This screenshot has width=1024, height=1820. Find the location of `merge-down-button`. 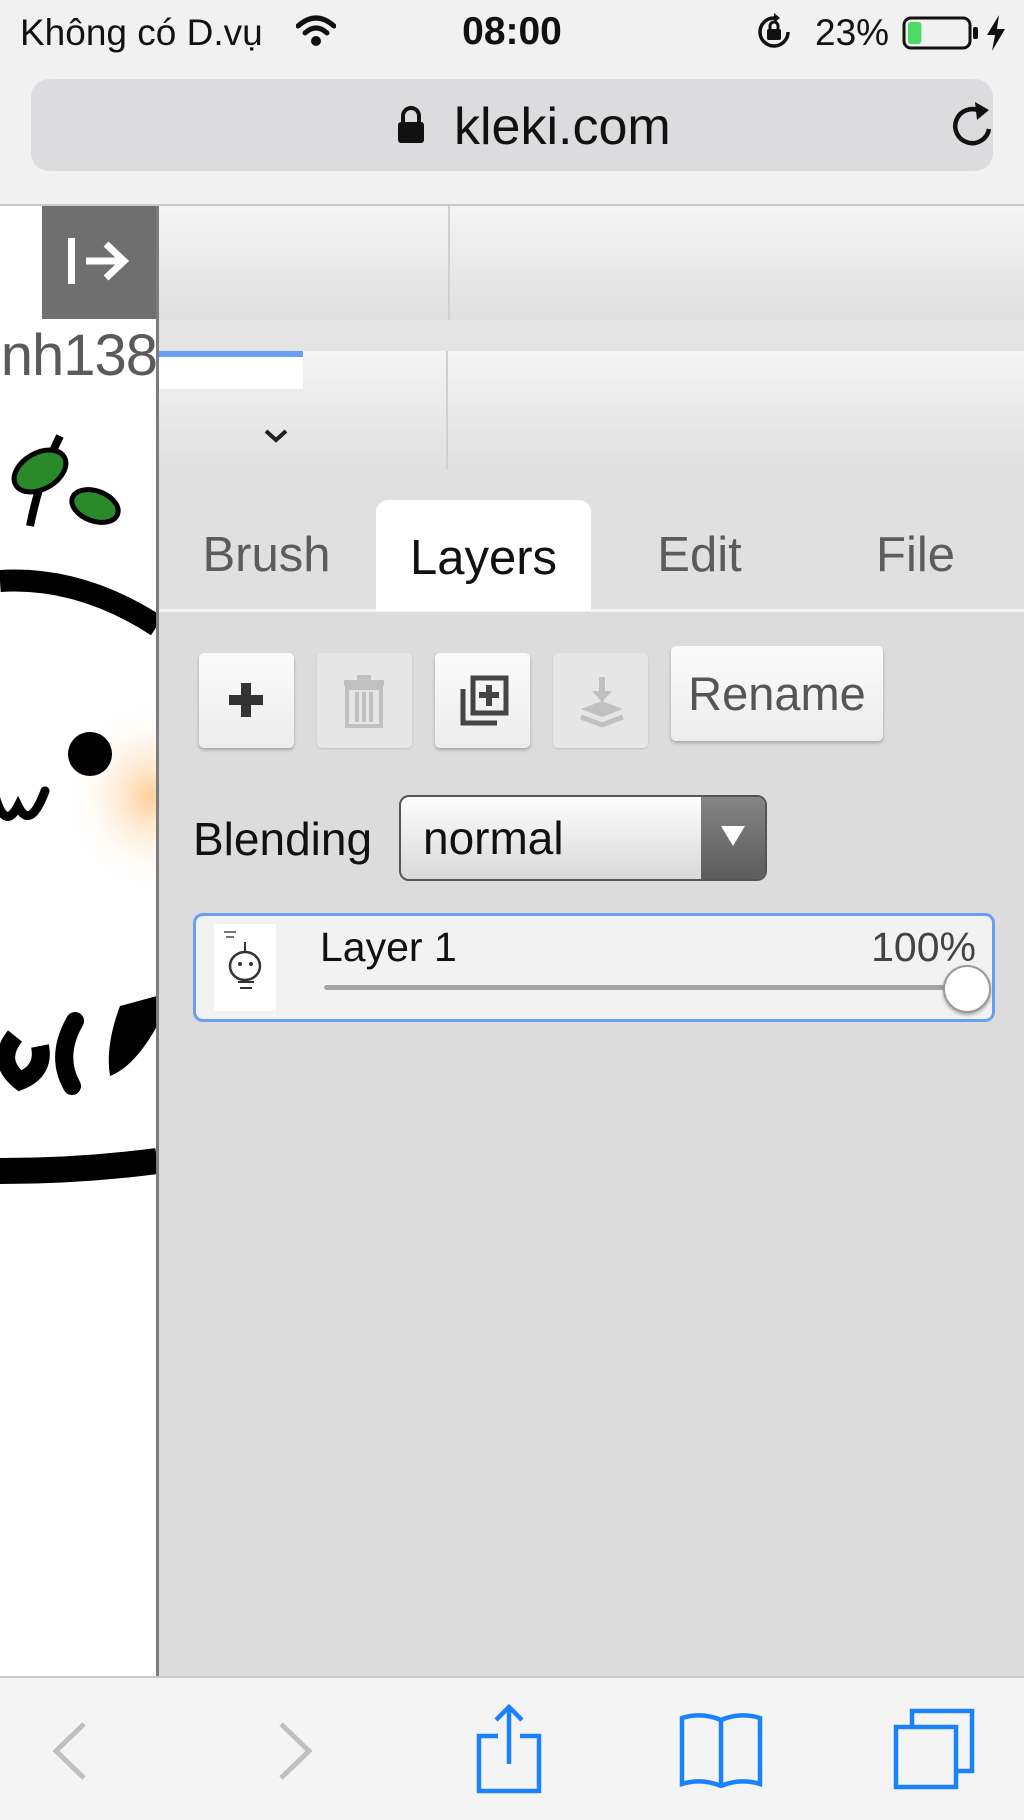

merge-down-button is located at coordinates (600, 700).